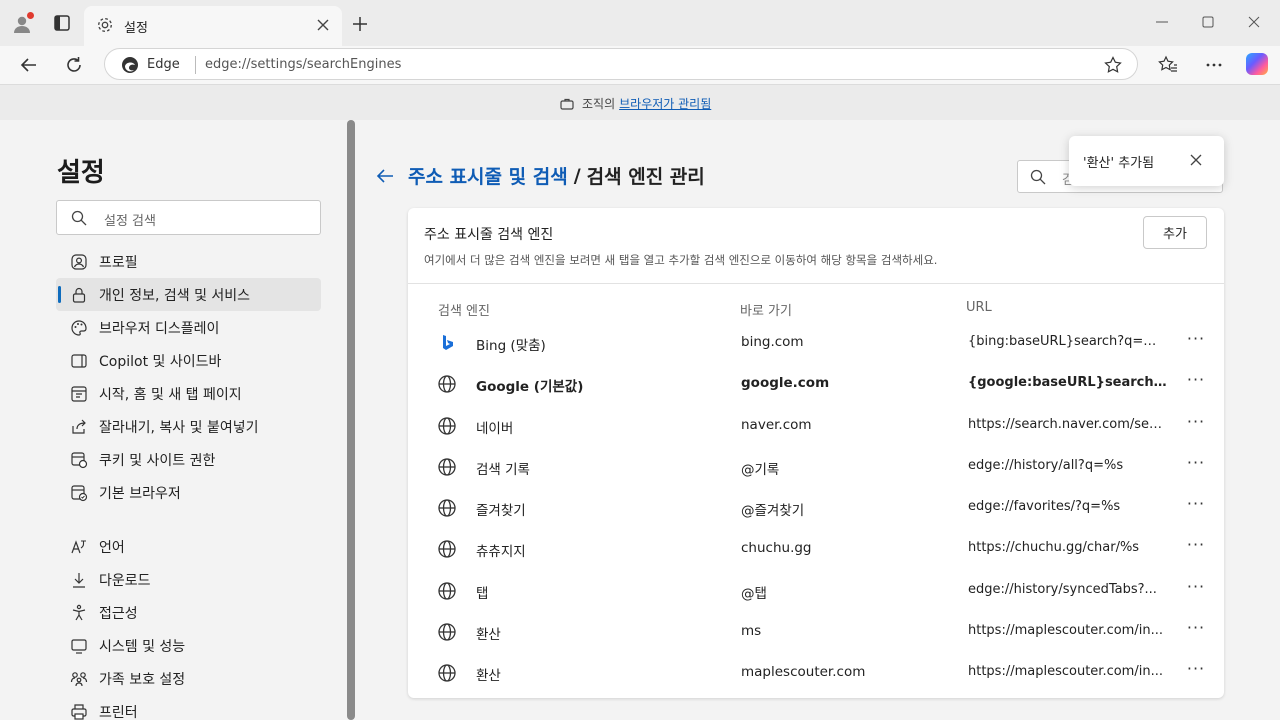 This screenshot has width=1280, height=720. Describe the element at coordinates (74, 65) in the screenshot. I see `refresh-icon` at that location.